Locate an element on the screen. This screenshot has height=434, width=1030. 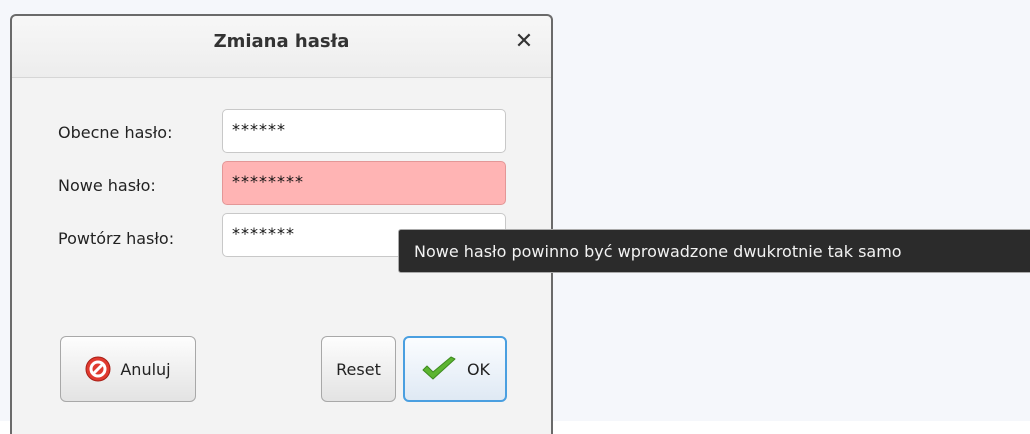
ok-button-label: OK is located at coordinates (478, 369).